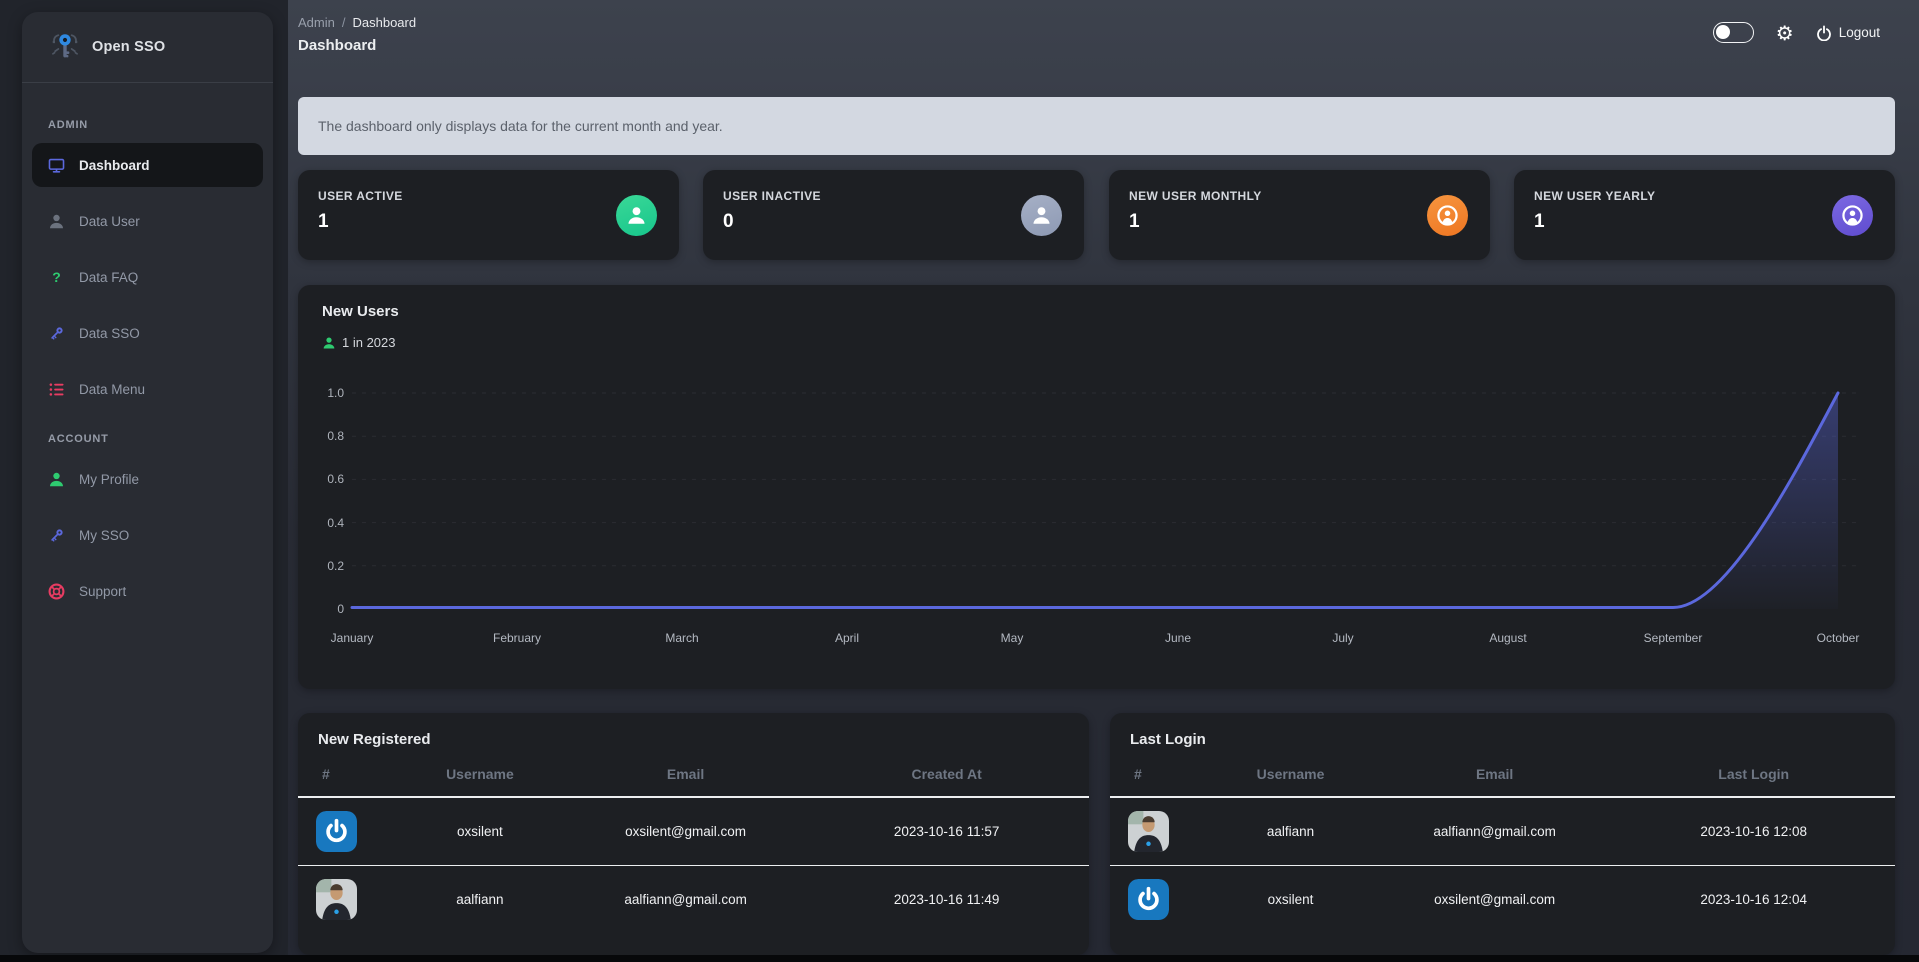 The image size is (1919, 962). I want to click on column-header-last-login: Last Login, so click(1754, 774).